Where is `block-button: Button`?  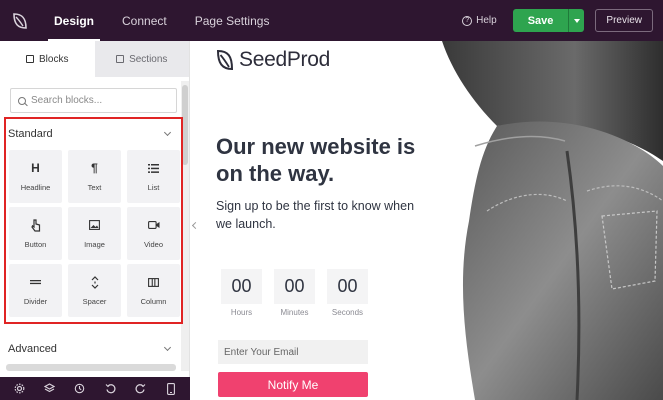
block-button: Button is located at coordinates (35, 233).